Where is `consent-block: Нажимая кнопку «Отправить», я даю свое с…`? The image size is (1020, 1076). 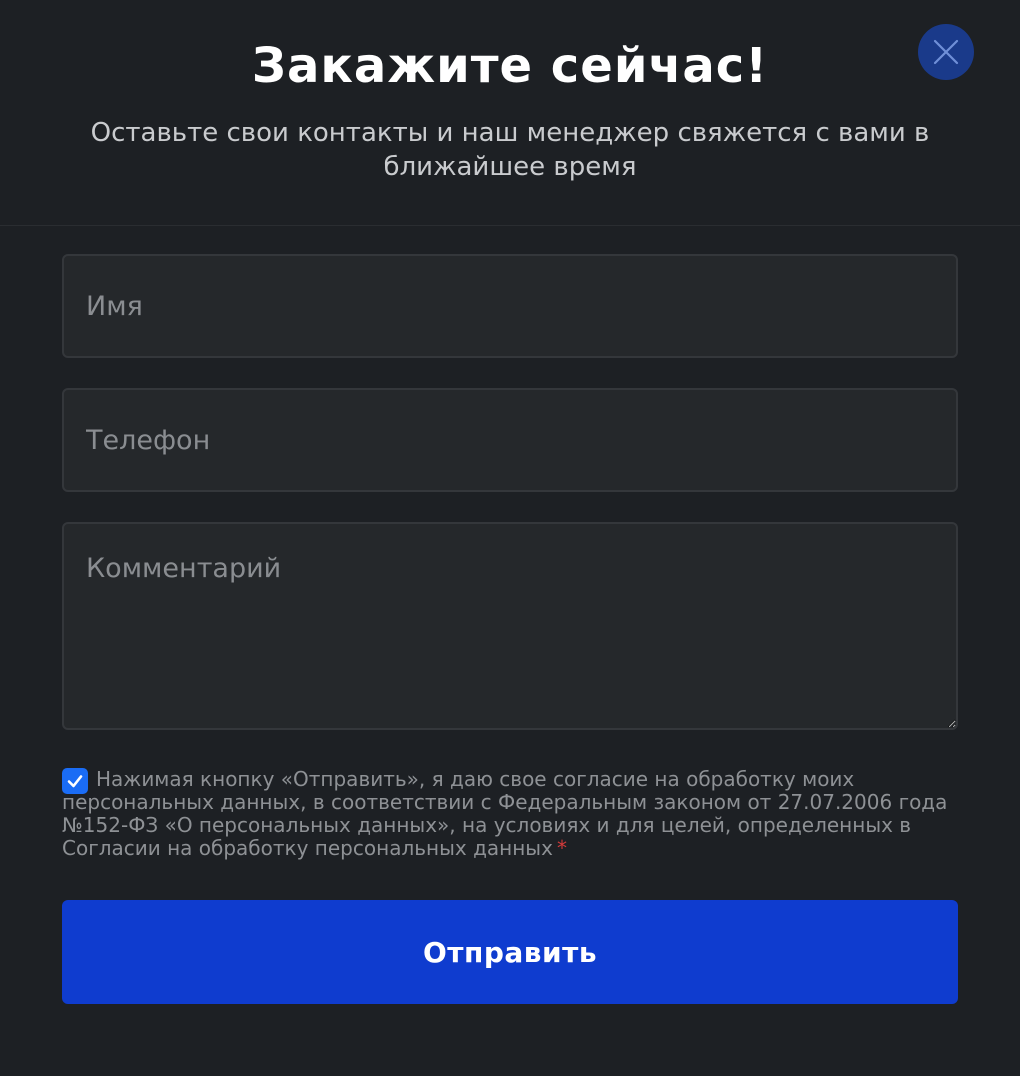 consent-block: Нажимая кнопку «Отправить», я даю свое с… is located at coordinates (510, 814).